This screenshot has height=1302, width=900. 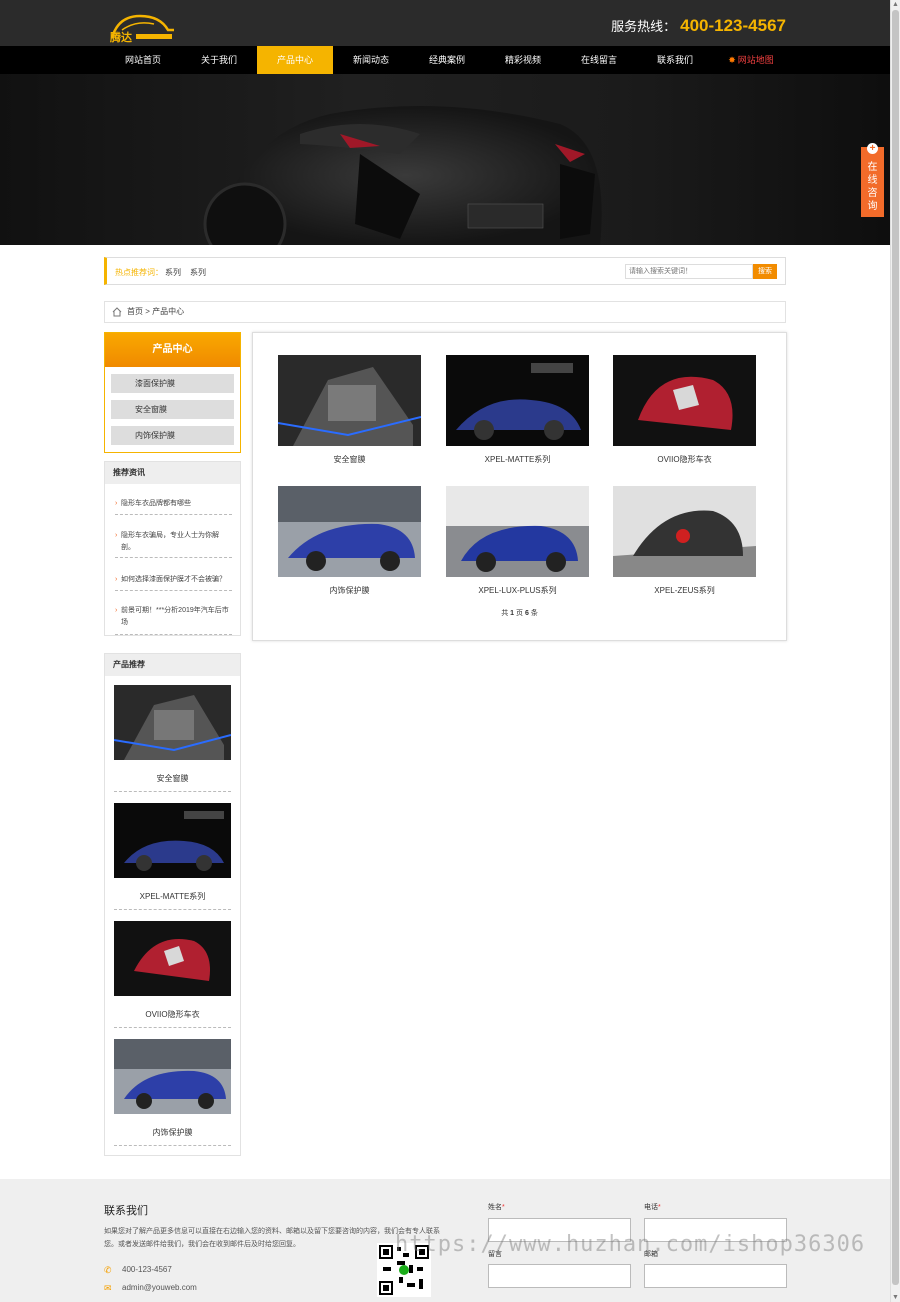 I want to click on product-card: 安全窗膜, so click(x=349, y=410).